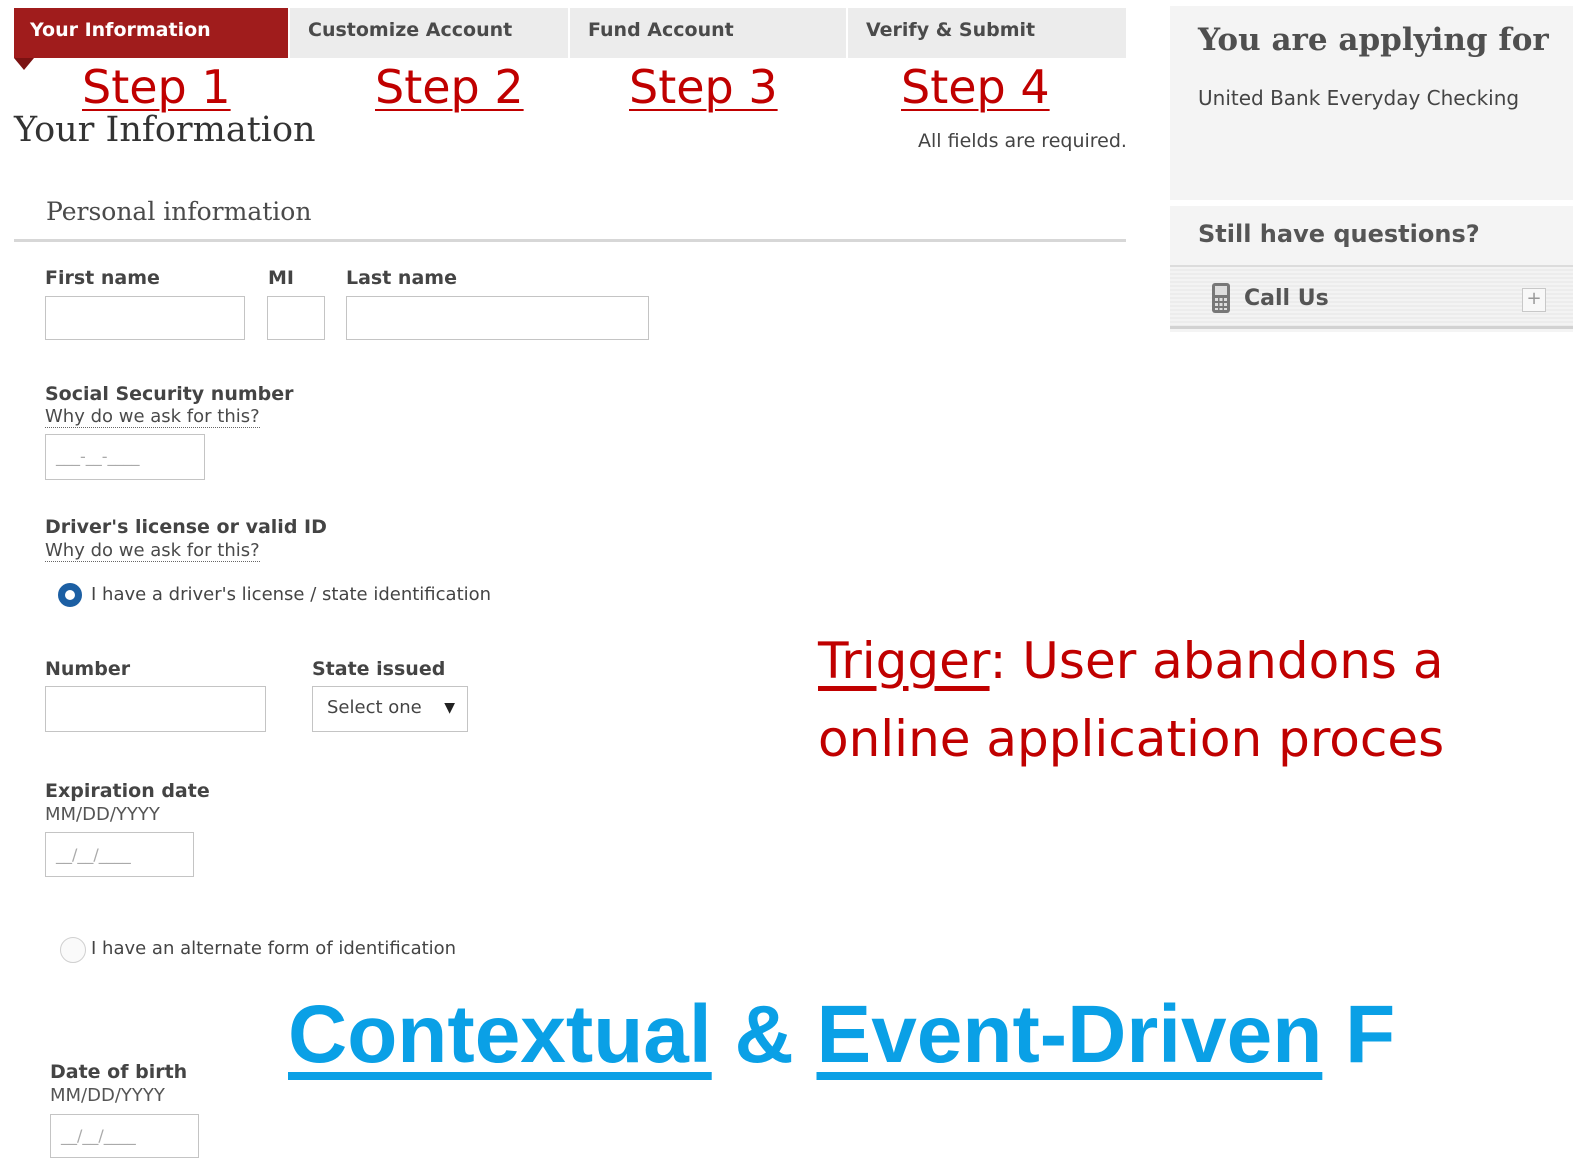 The width and height of the screenshot is (1573, 1158). Describe the element at coordinates (1534, 300) in the screenshot. I see `expand-plus-icon: +` at that location.